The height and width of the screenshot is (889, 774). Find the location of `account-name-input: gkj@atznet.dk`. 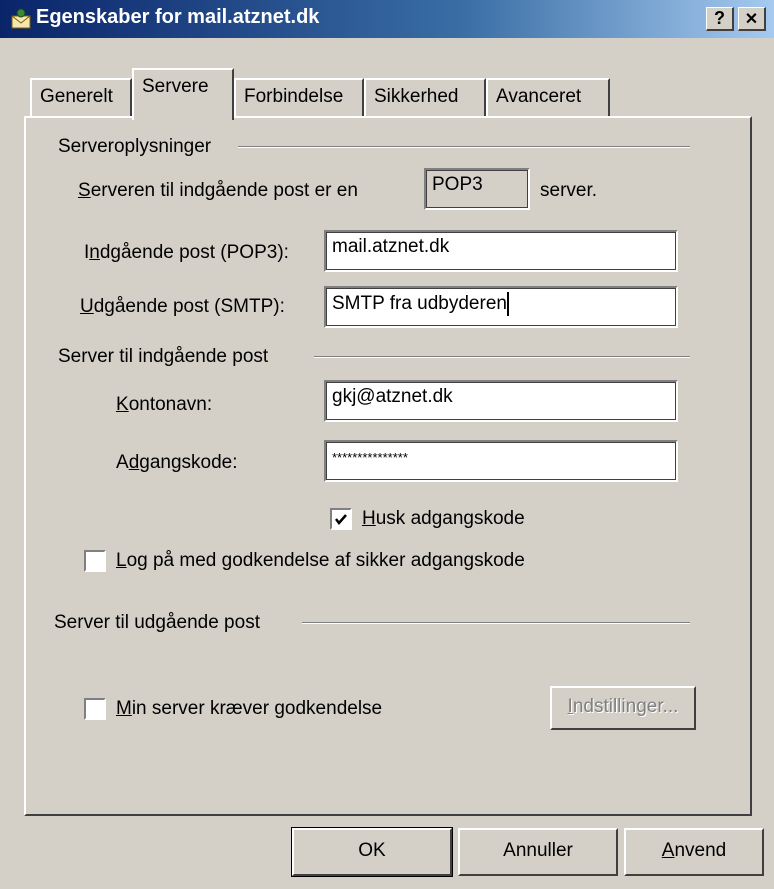

account-name-input: gkj@atznet.dk is located at coordinates (501, 401).